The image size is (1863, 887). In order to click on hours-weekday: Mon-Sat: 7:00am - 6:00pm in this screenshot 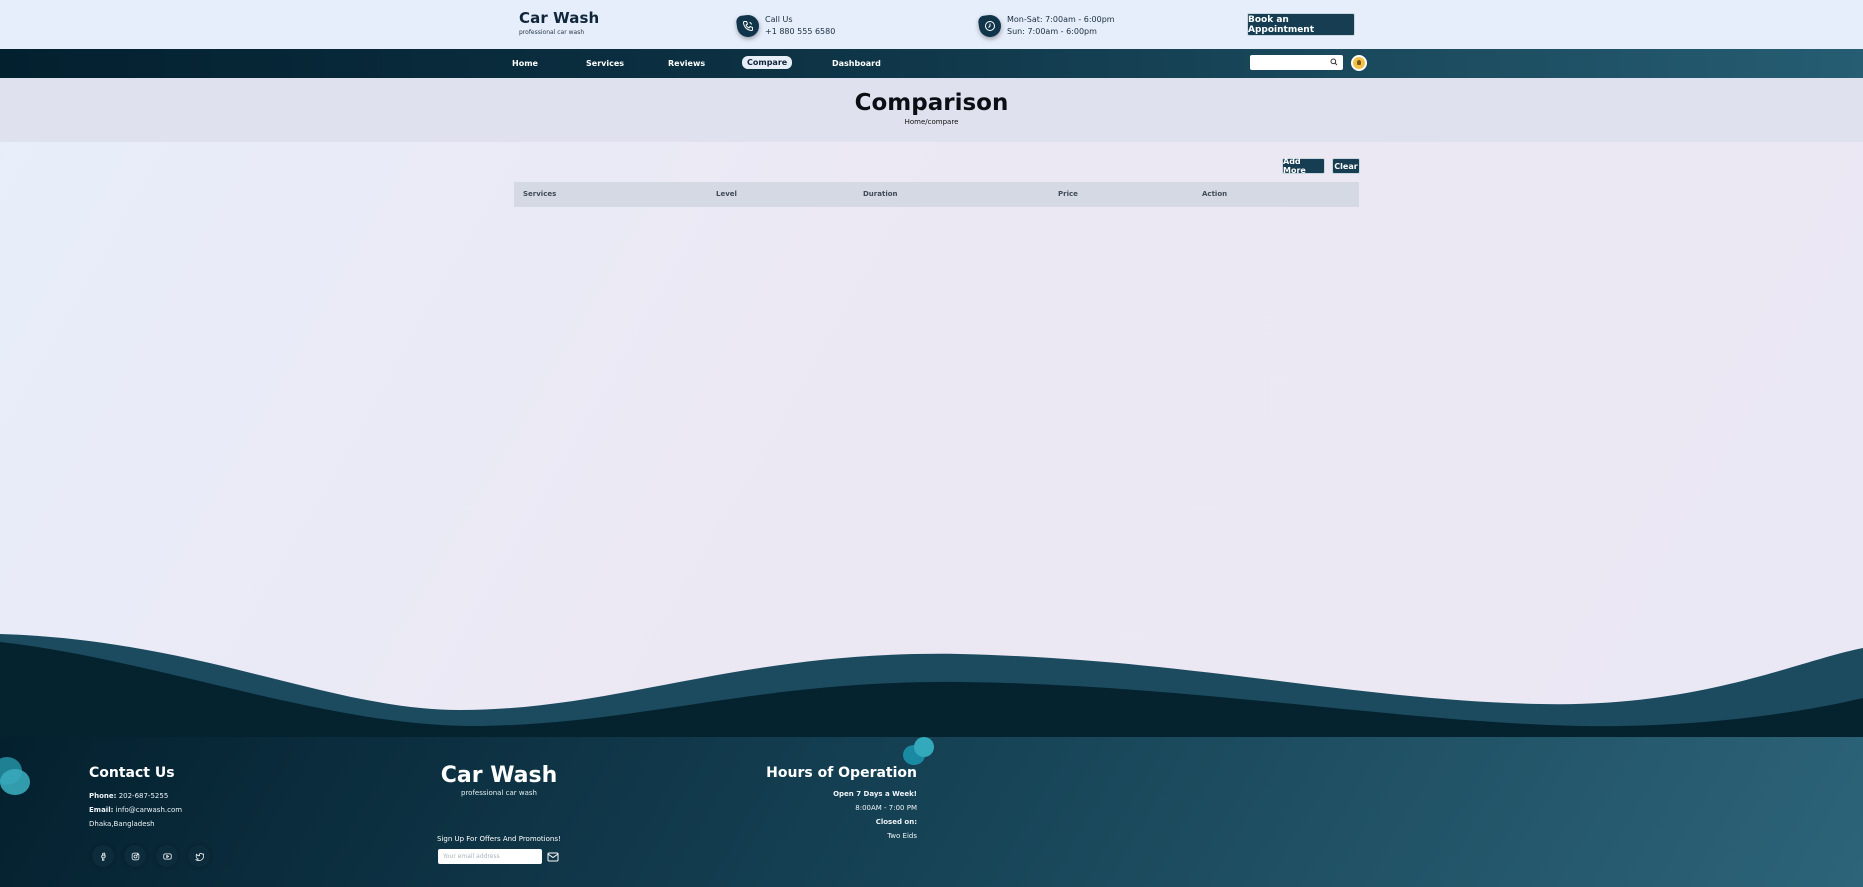, I will do `click(1061, 19)`.